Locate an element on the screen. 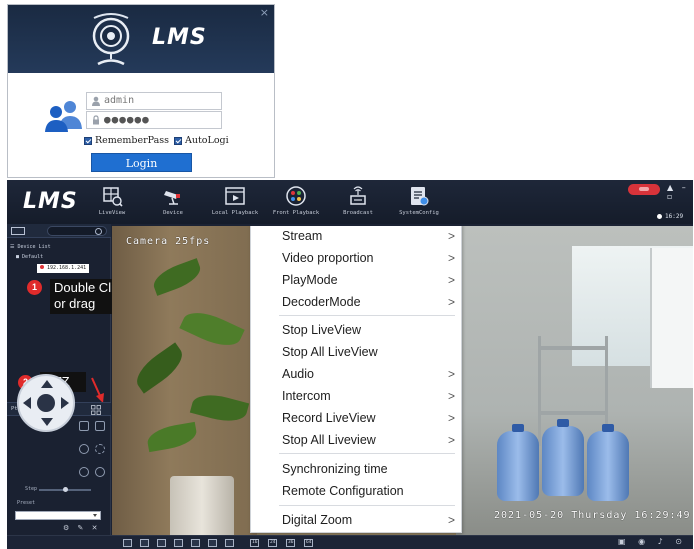 Image resolution: width=694 pixels, height=549 pixels. plant-pot is located at coordinates (202, 505).